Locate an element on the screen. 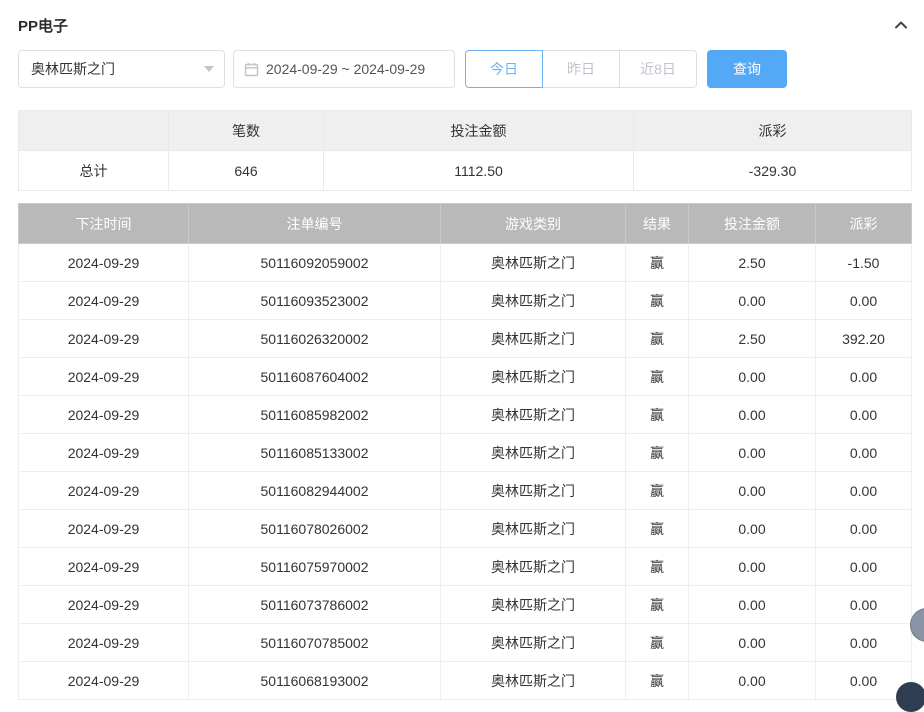  summary-header-empty is located at coordinates (93, 130).